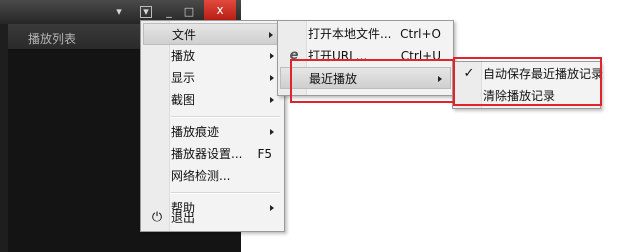 The width and height of the screenshot is (641, 252). What do you see at coordinates (420, 34) in the screenshot?
I see `menu-item-shortcut: Ctrl+O` at bounding box center [420, 34].